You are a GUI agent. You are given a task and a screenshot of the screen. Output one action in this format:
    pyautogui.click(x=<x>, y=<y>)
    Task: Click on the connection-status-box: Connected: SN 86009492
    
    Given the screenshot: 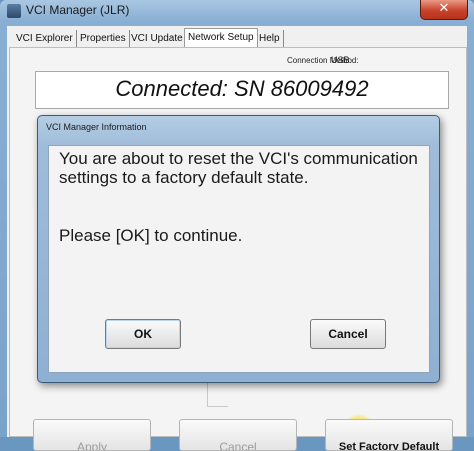 What is the action you would take?
    pyautogui.click(x=242, y=90)
    